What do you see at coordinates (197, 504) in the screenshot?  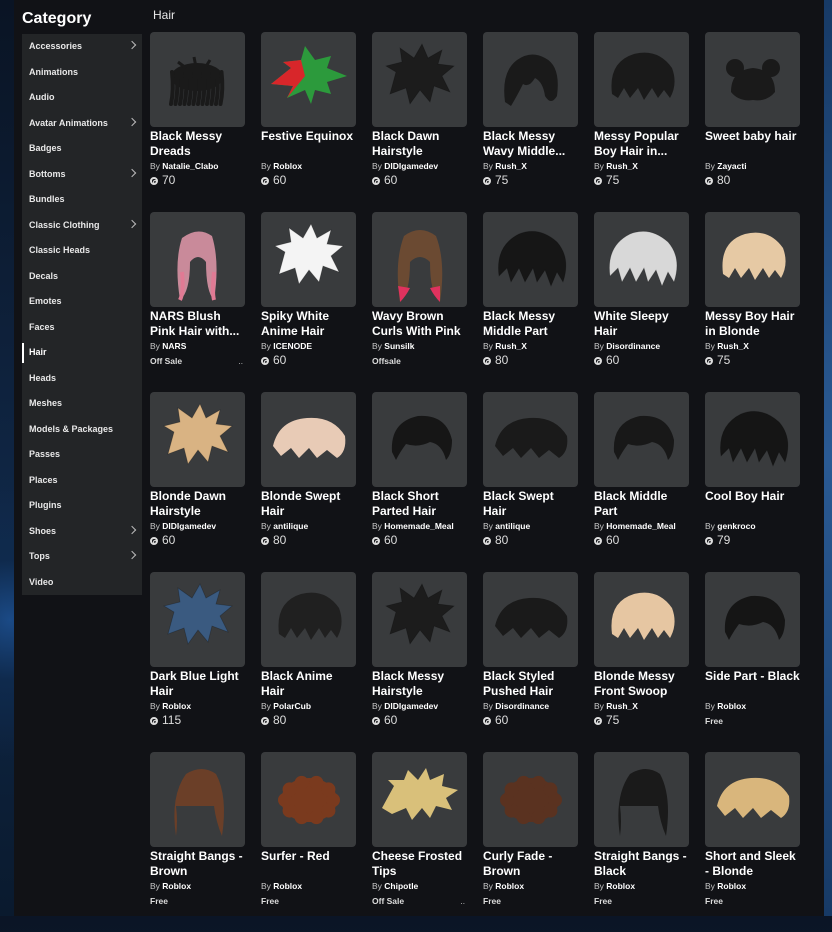 I see `item-name: Blonde Dawn Hairstyle` at bounding box center [197, 504].